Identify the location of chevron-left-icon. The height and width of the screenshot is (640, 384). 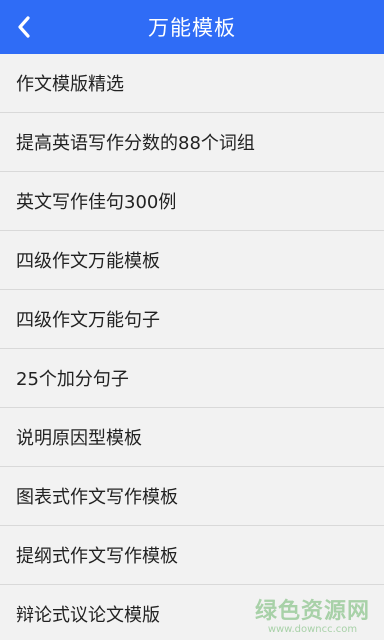
(24, 27).